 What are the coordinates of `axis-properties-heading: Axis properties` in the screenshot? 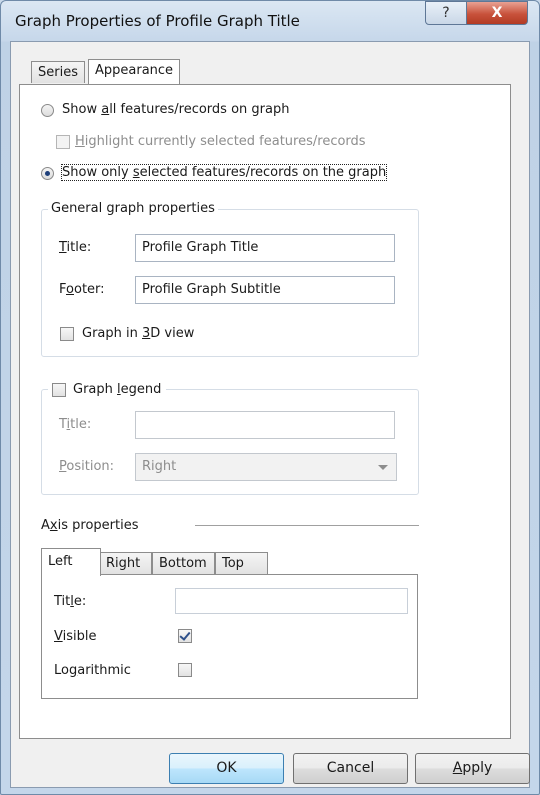 It's located at (90, 525).